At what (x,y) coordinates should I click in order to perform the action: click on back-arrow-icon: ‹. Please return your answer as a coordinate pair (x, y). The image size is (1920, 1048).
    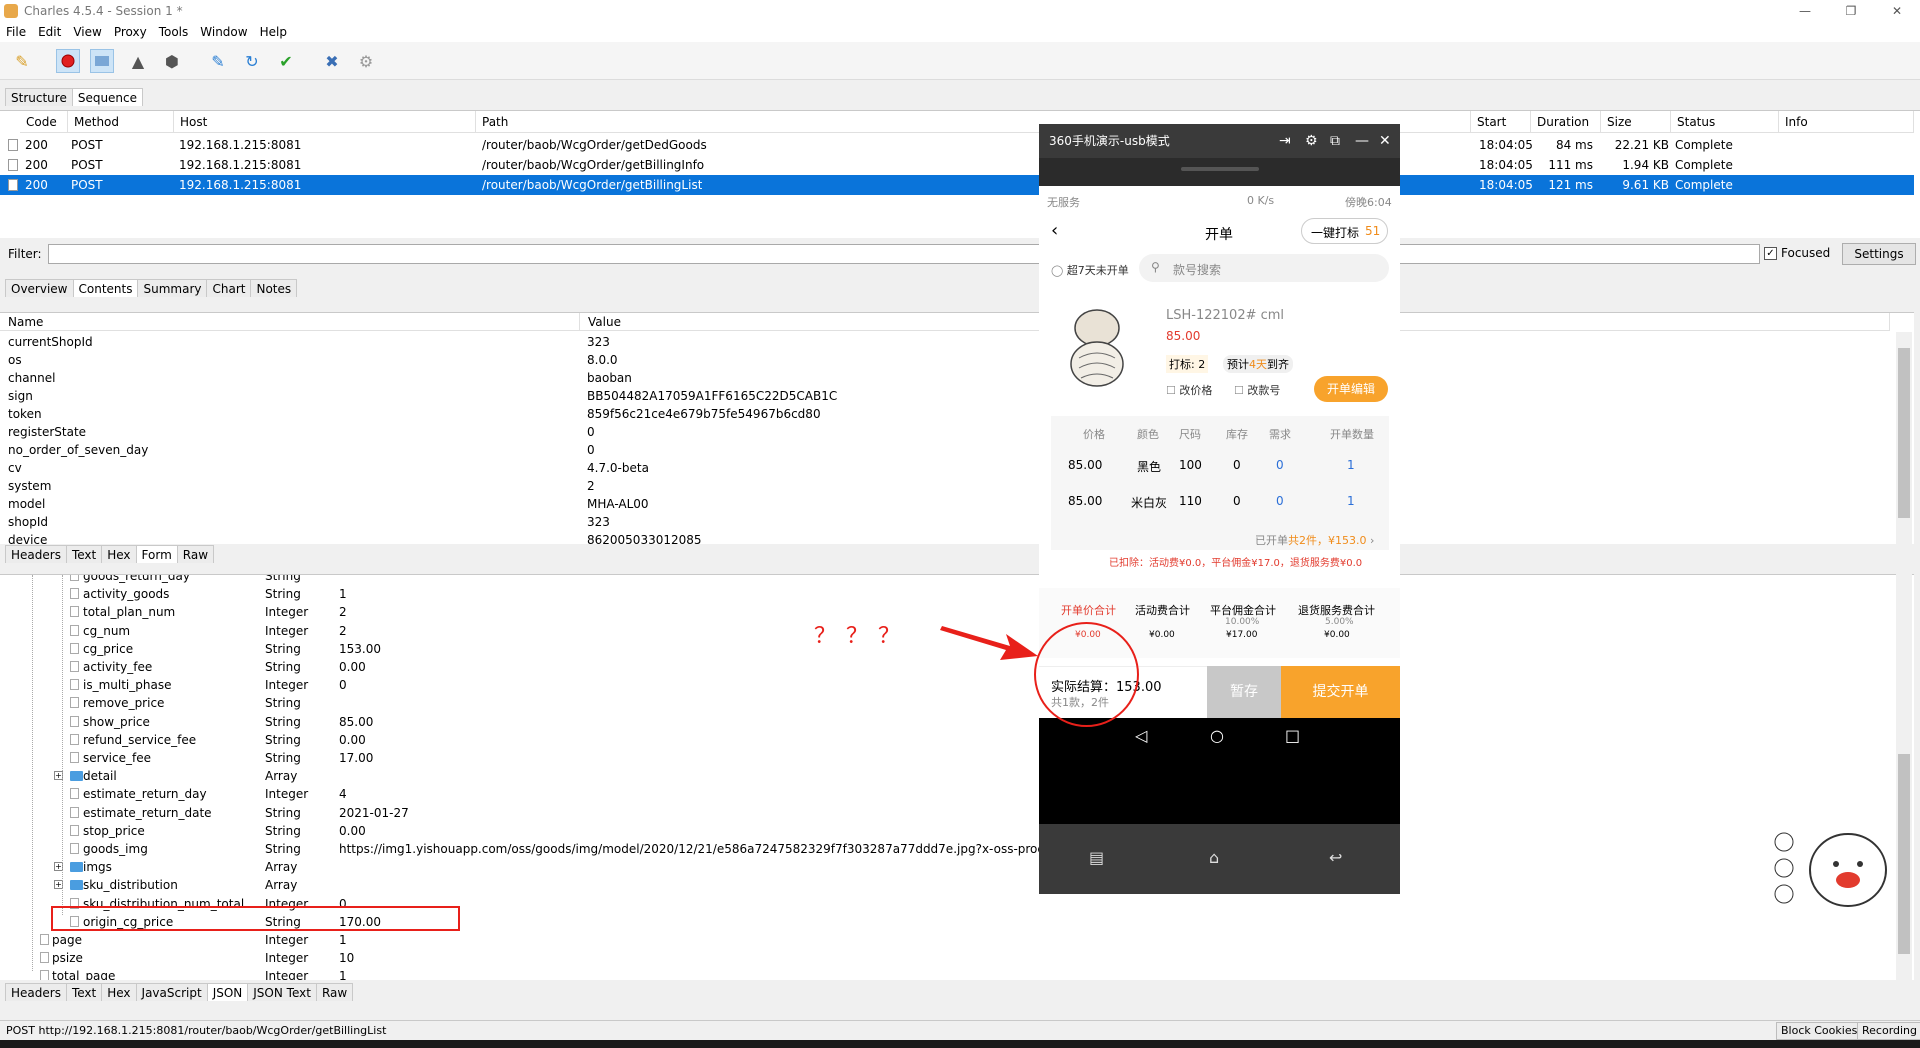
    Looking at the image, I should click on (1054, 230).